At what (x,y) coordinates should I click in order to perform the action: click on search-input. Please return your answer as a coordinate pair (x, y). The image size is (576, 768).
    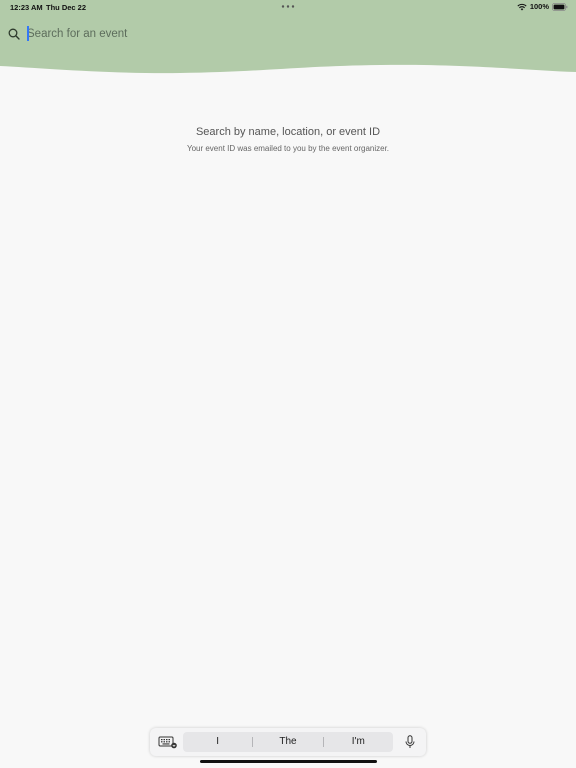
    Looking at the image, I should click on (217, 34).